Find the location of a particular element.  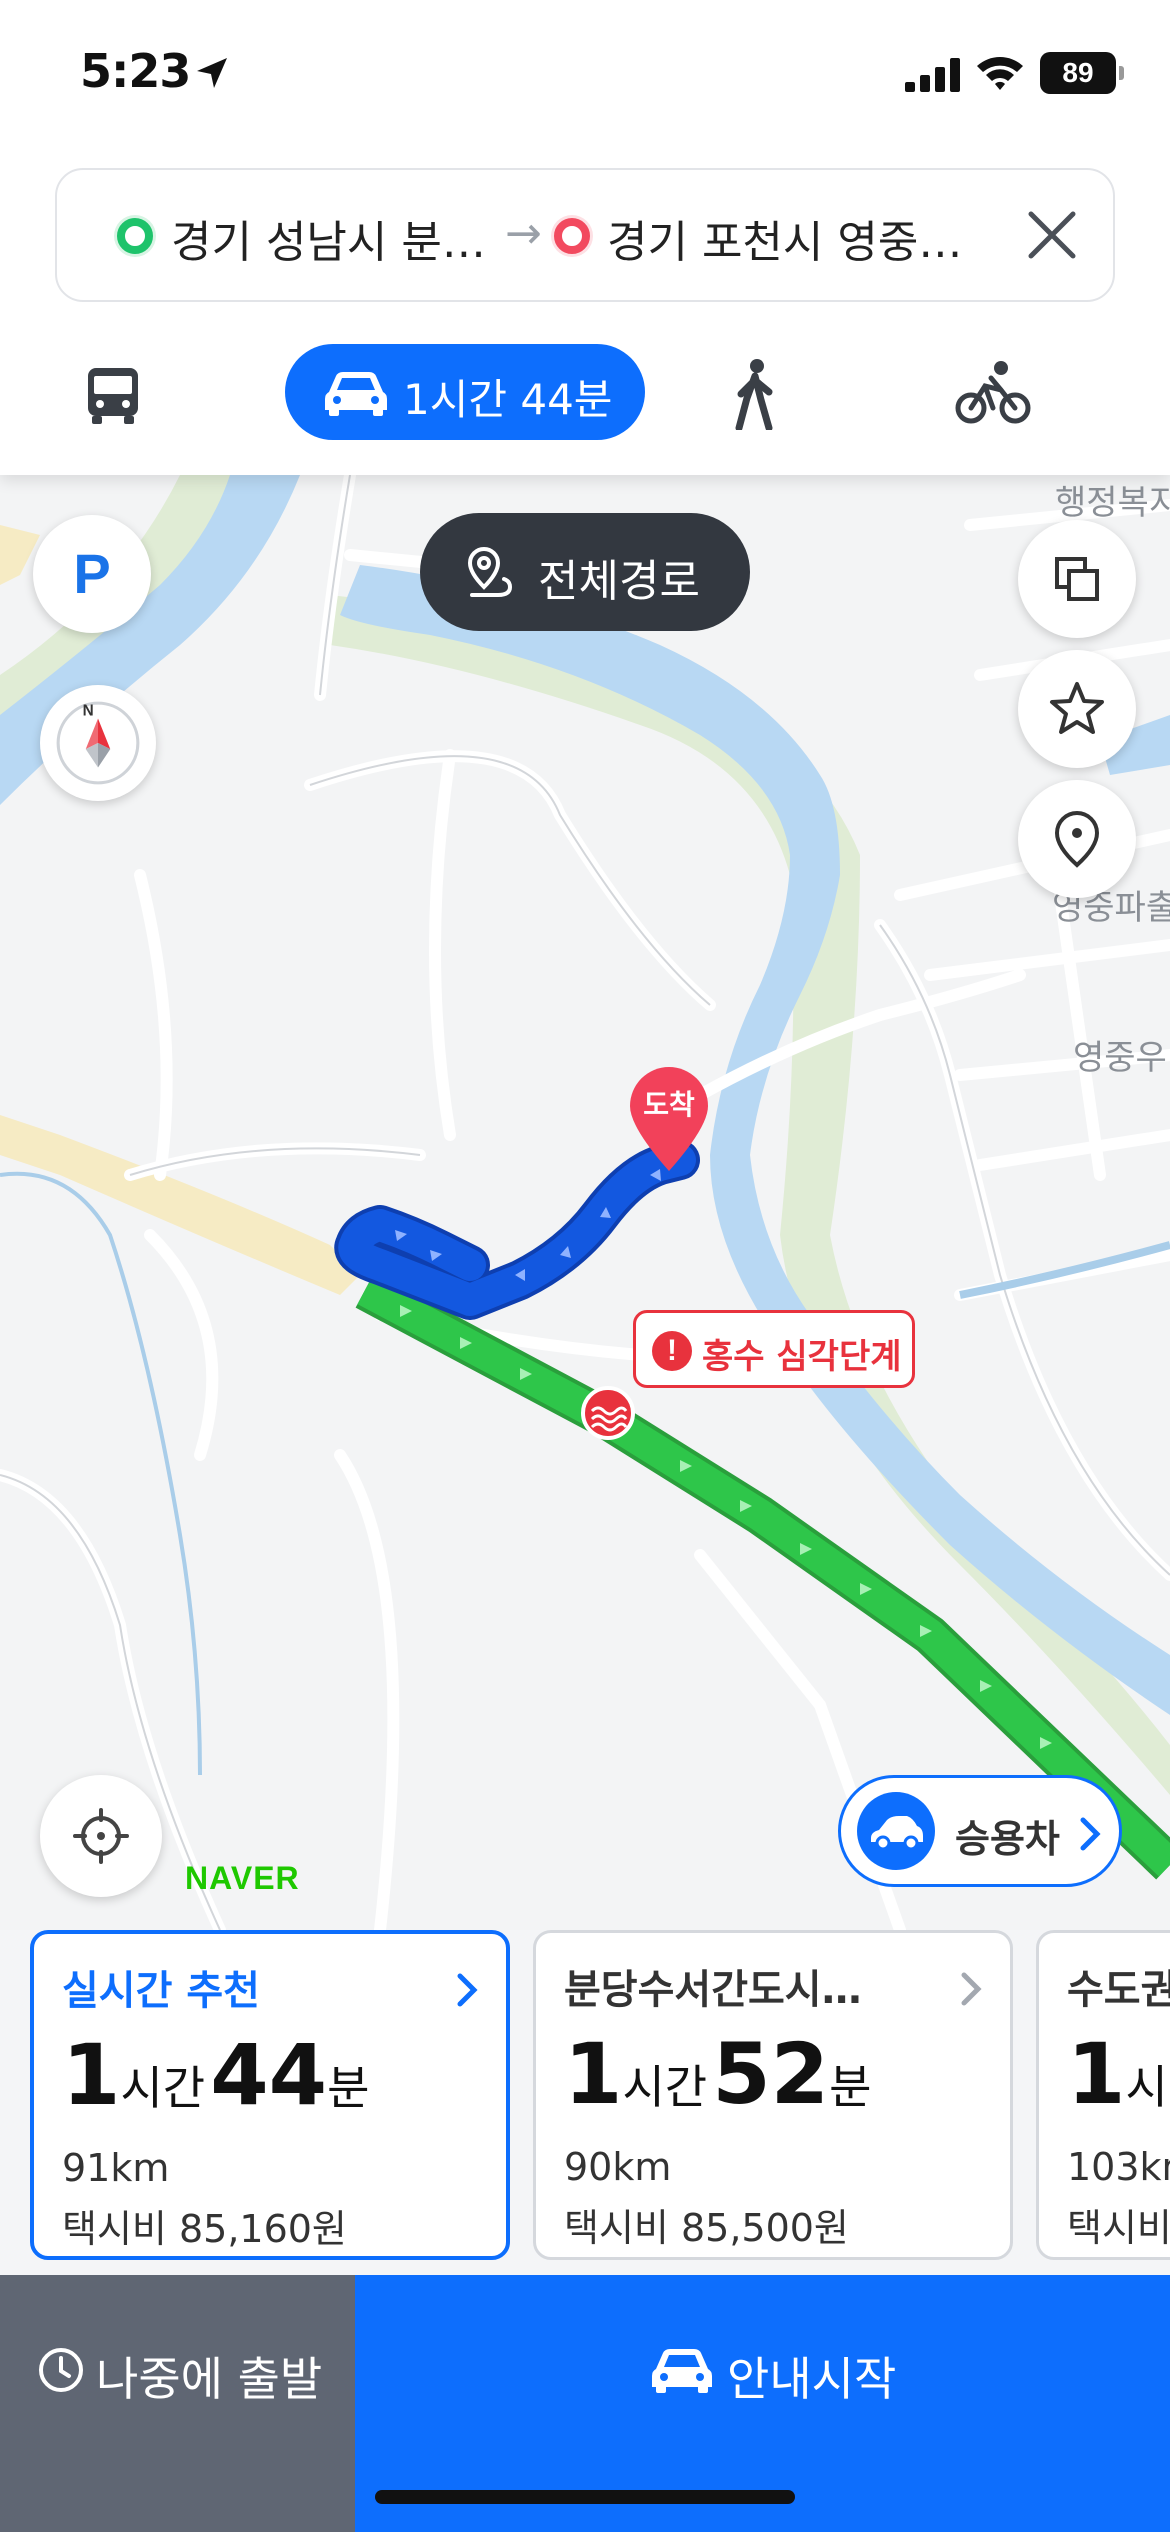

route-card-fare: 택시비 is located at coordinates (1118, 2228).